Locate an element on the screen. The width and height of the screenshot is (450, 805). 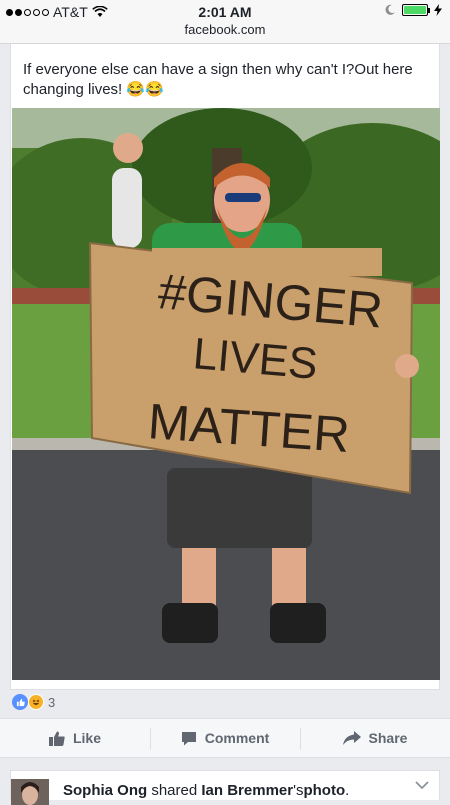
reactions-summary: 3 is located at coordinates (33, 702).